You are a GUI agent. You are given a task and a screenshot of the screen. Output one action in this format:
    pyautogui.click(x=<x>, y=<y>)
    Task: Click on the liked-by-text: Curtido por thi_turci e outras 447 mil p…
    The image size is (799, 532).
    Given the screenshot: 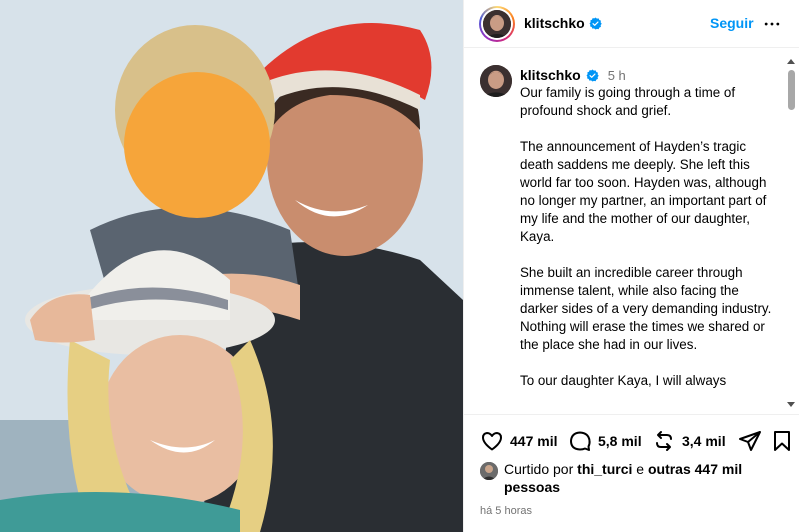 What is the action you would take?
    pyautogui.click(x=642, y=478)
    